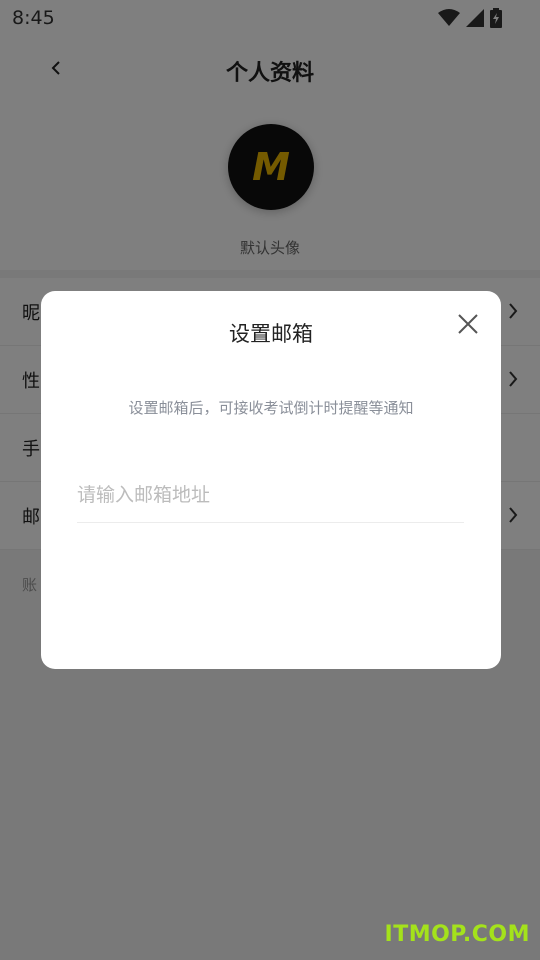 The image size is (540, 960). I want to click on close-icon, so click(468, 327).